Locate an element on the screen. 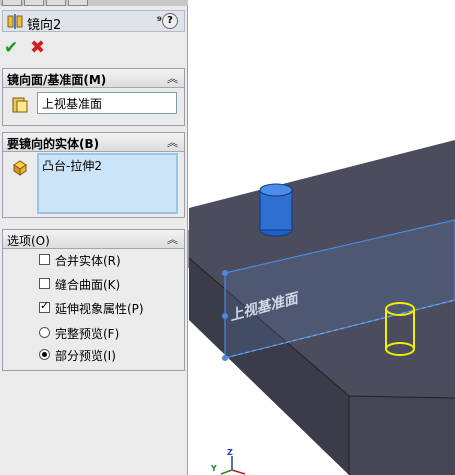  full-preview-label: 完整预览(F) is located at coordinates (87, 334).